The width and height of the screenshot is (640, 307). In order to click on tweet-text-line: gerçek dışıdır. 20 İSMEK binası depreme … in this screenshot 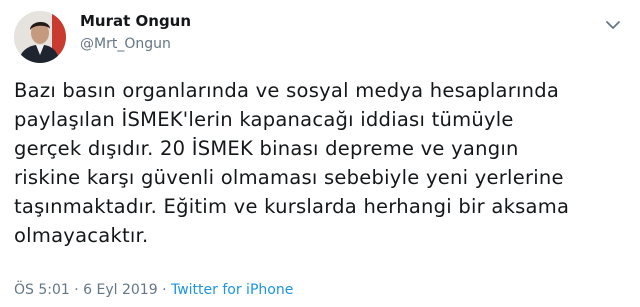, I will do `click(266, 148)`.